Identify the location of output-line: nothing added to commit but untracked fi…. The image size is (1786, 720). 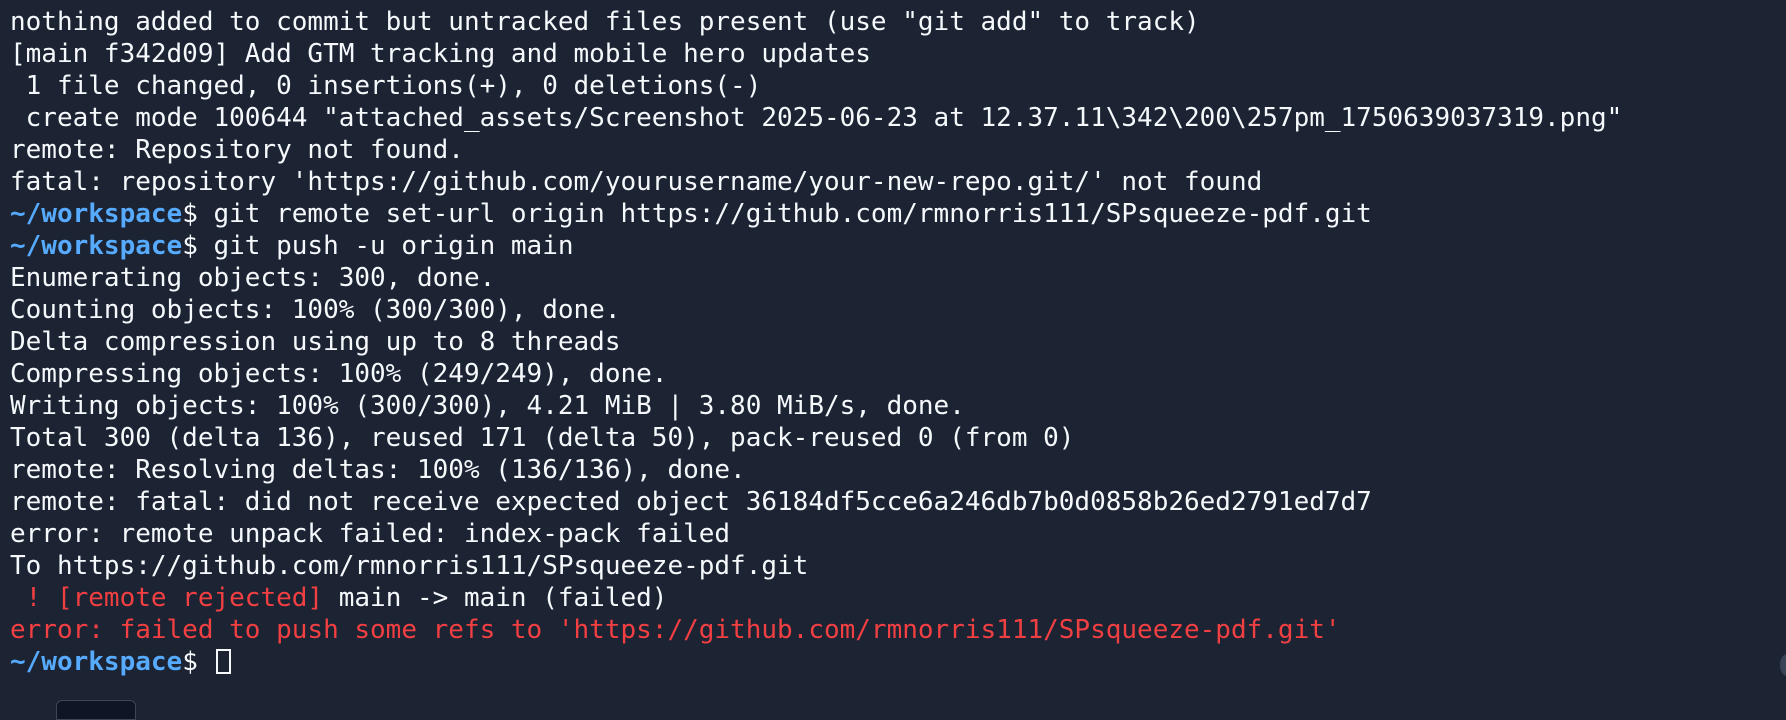
(605, 22).